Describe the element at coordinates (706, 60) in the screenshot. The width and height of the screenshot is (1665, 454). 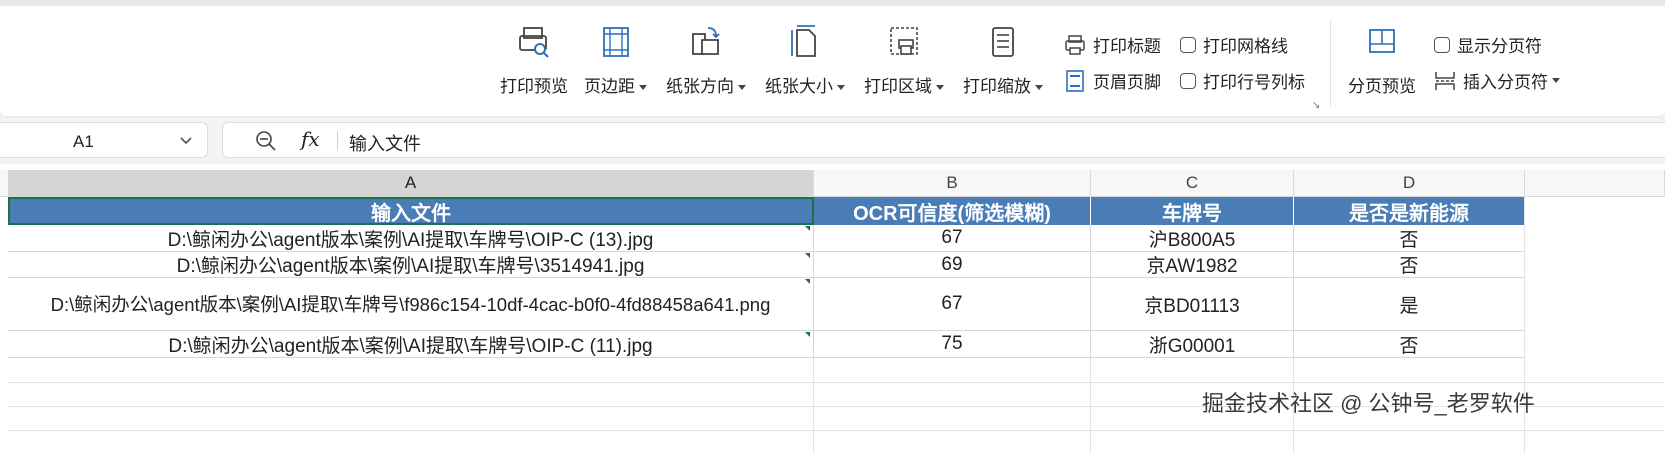
I see `orientation-button: 纸张方向` at that location.